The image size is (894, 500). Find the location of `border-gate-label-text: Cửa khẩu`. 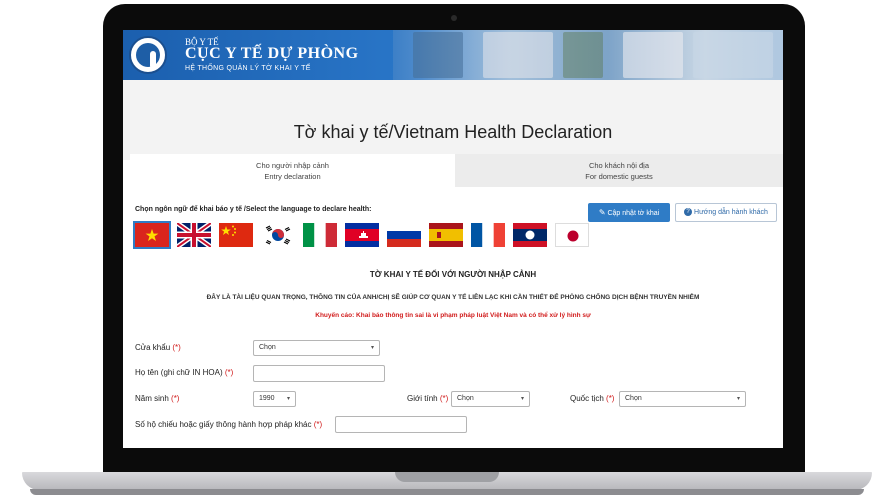

border-gate-label-text: Cửa khẩu is located at coordinates (153, 347).